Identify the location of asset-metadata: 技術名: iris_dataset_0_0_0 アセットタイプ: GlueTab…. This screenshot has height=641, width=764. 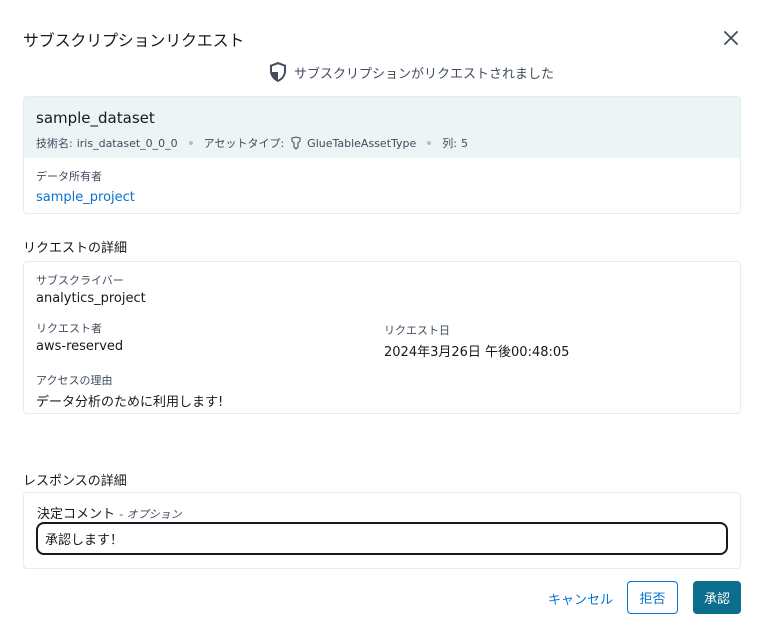
(382, 143).